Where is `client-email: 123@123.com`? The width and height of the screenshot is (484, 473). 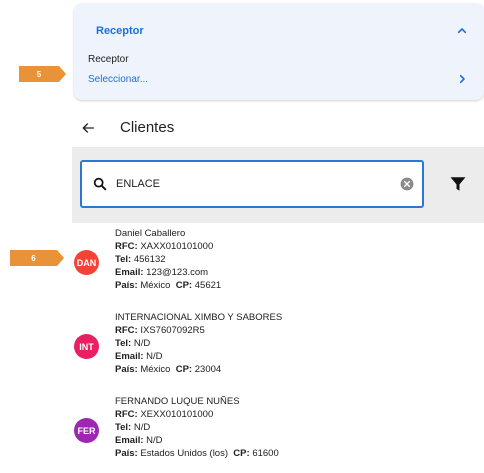
client-email: 123@123.com is located at coordinates (177, 272).